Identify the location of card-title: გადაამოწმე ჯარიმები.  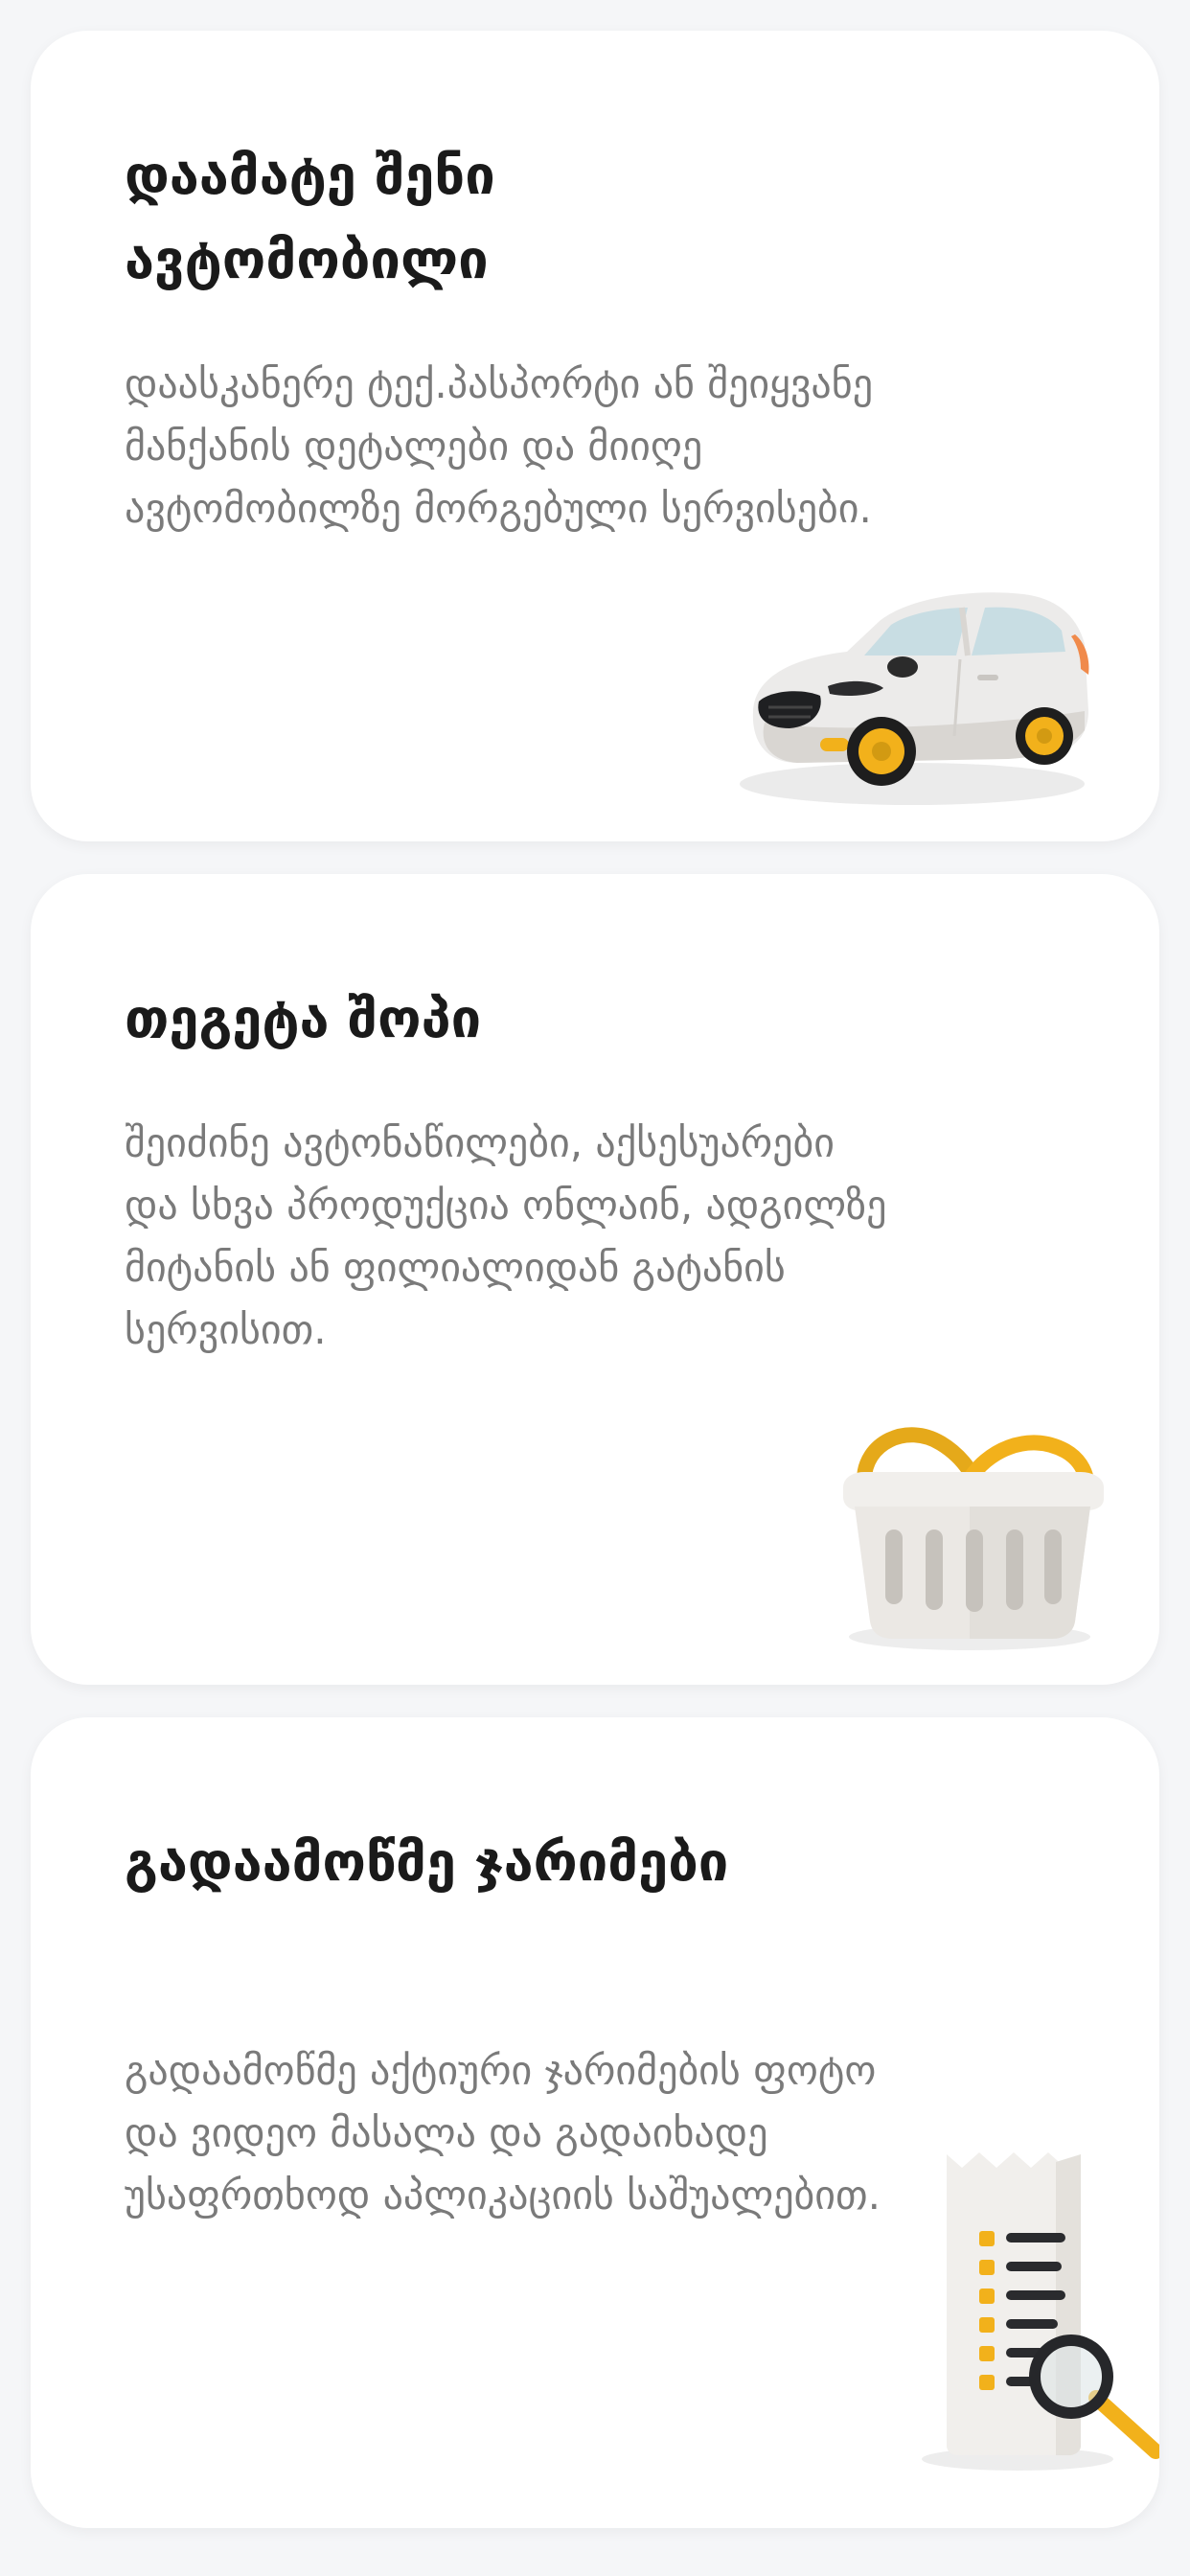
(427, 1862).